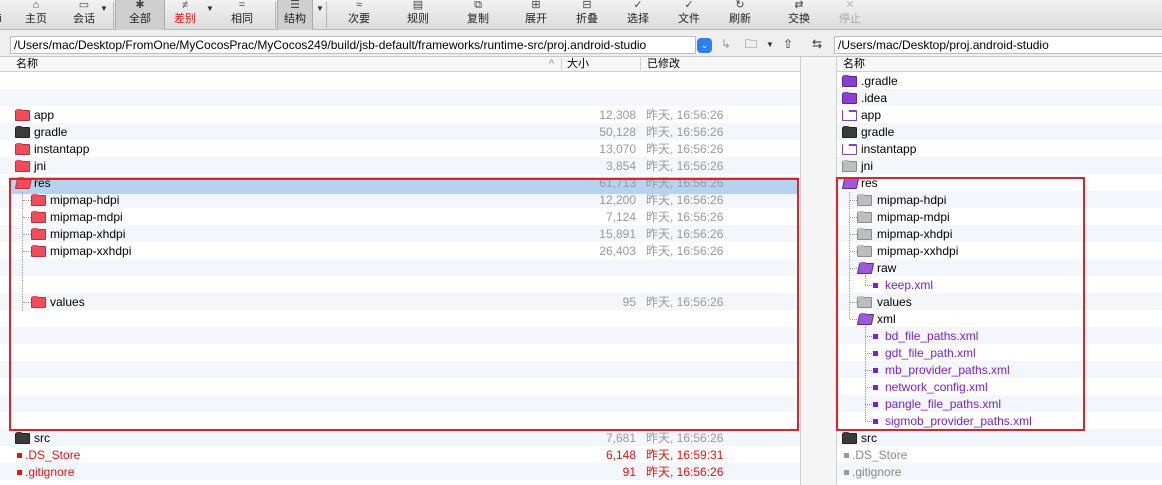 This screenshot has width=1162, height=485. Describe the element at coordinates (400, 166) in the screenshot. I see `left-row-jni: jni 3,854 昨天, 16:56:26` at that location.